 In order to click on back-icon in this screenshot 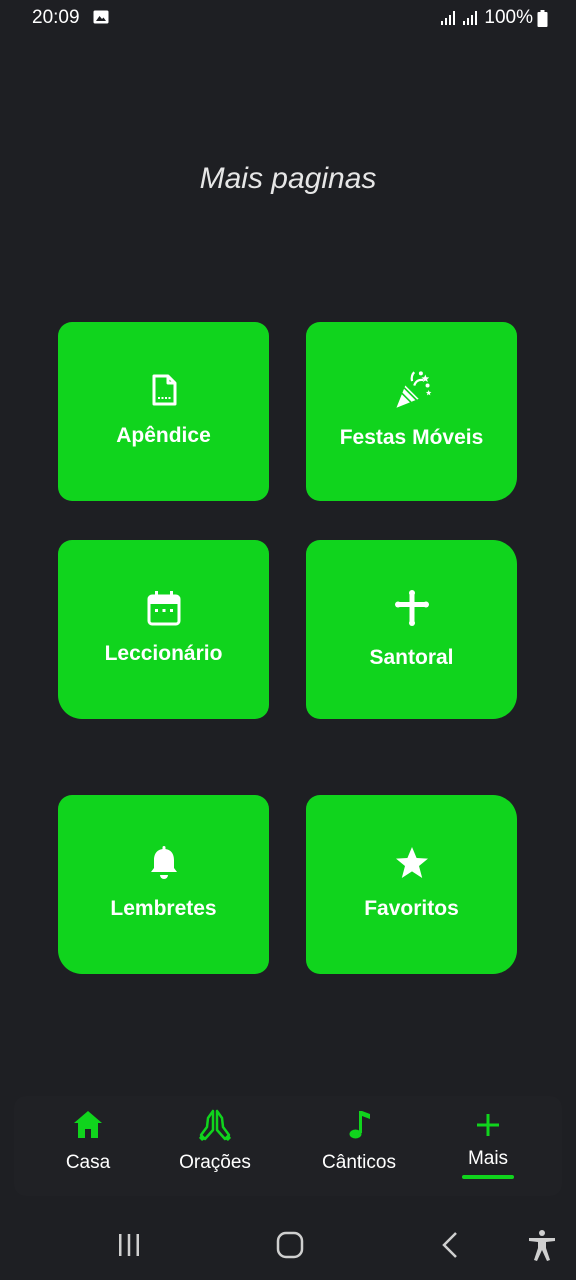, I will do `click(451, 1245)`.